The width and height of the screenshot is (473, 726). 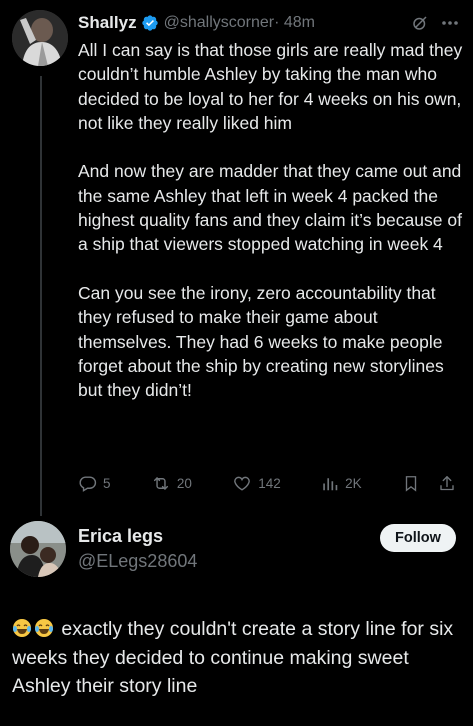 What do you see at coordinates (137, 561) in the screenshot?
I see `reply-author-handle: @ELegs28604` at bounding box center [137, 561].